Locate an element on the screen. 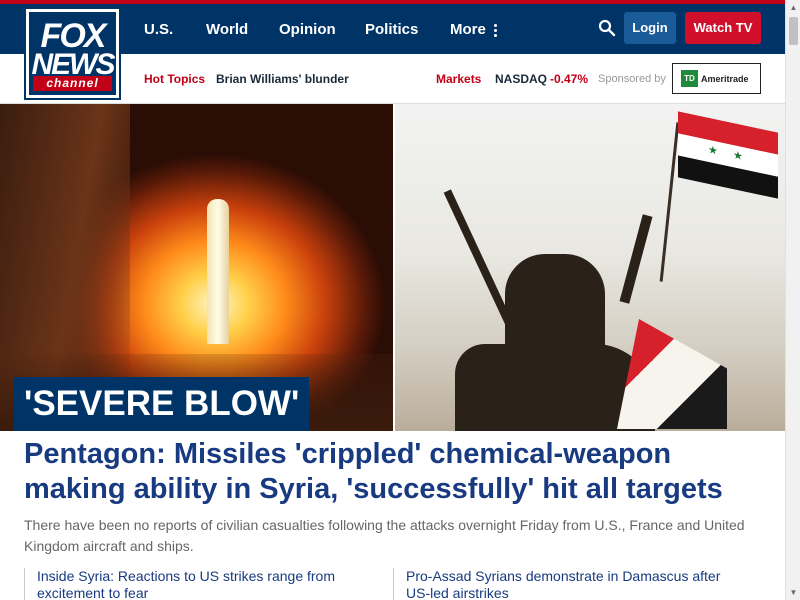  login-button: Login is located at coordinates (650, 28).